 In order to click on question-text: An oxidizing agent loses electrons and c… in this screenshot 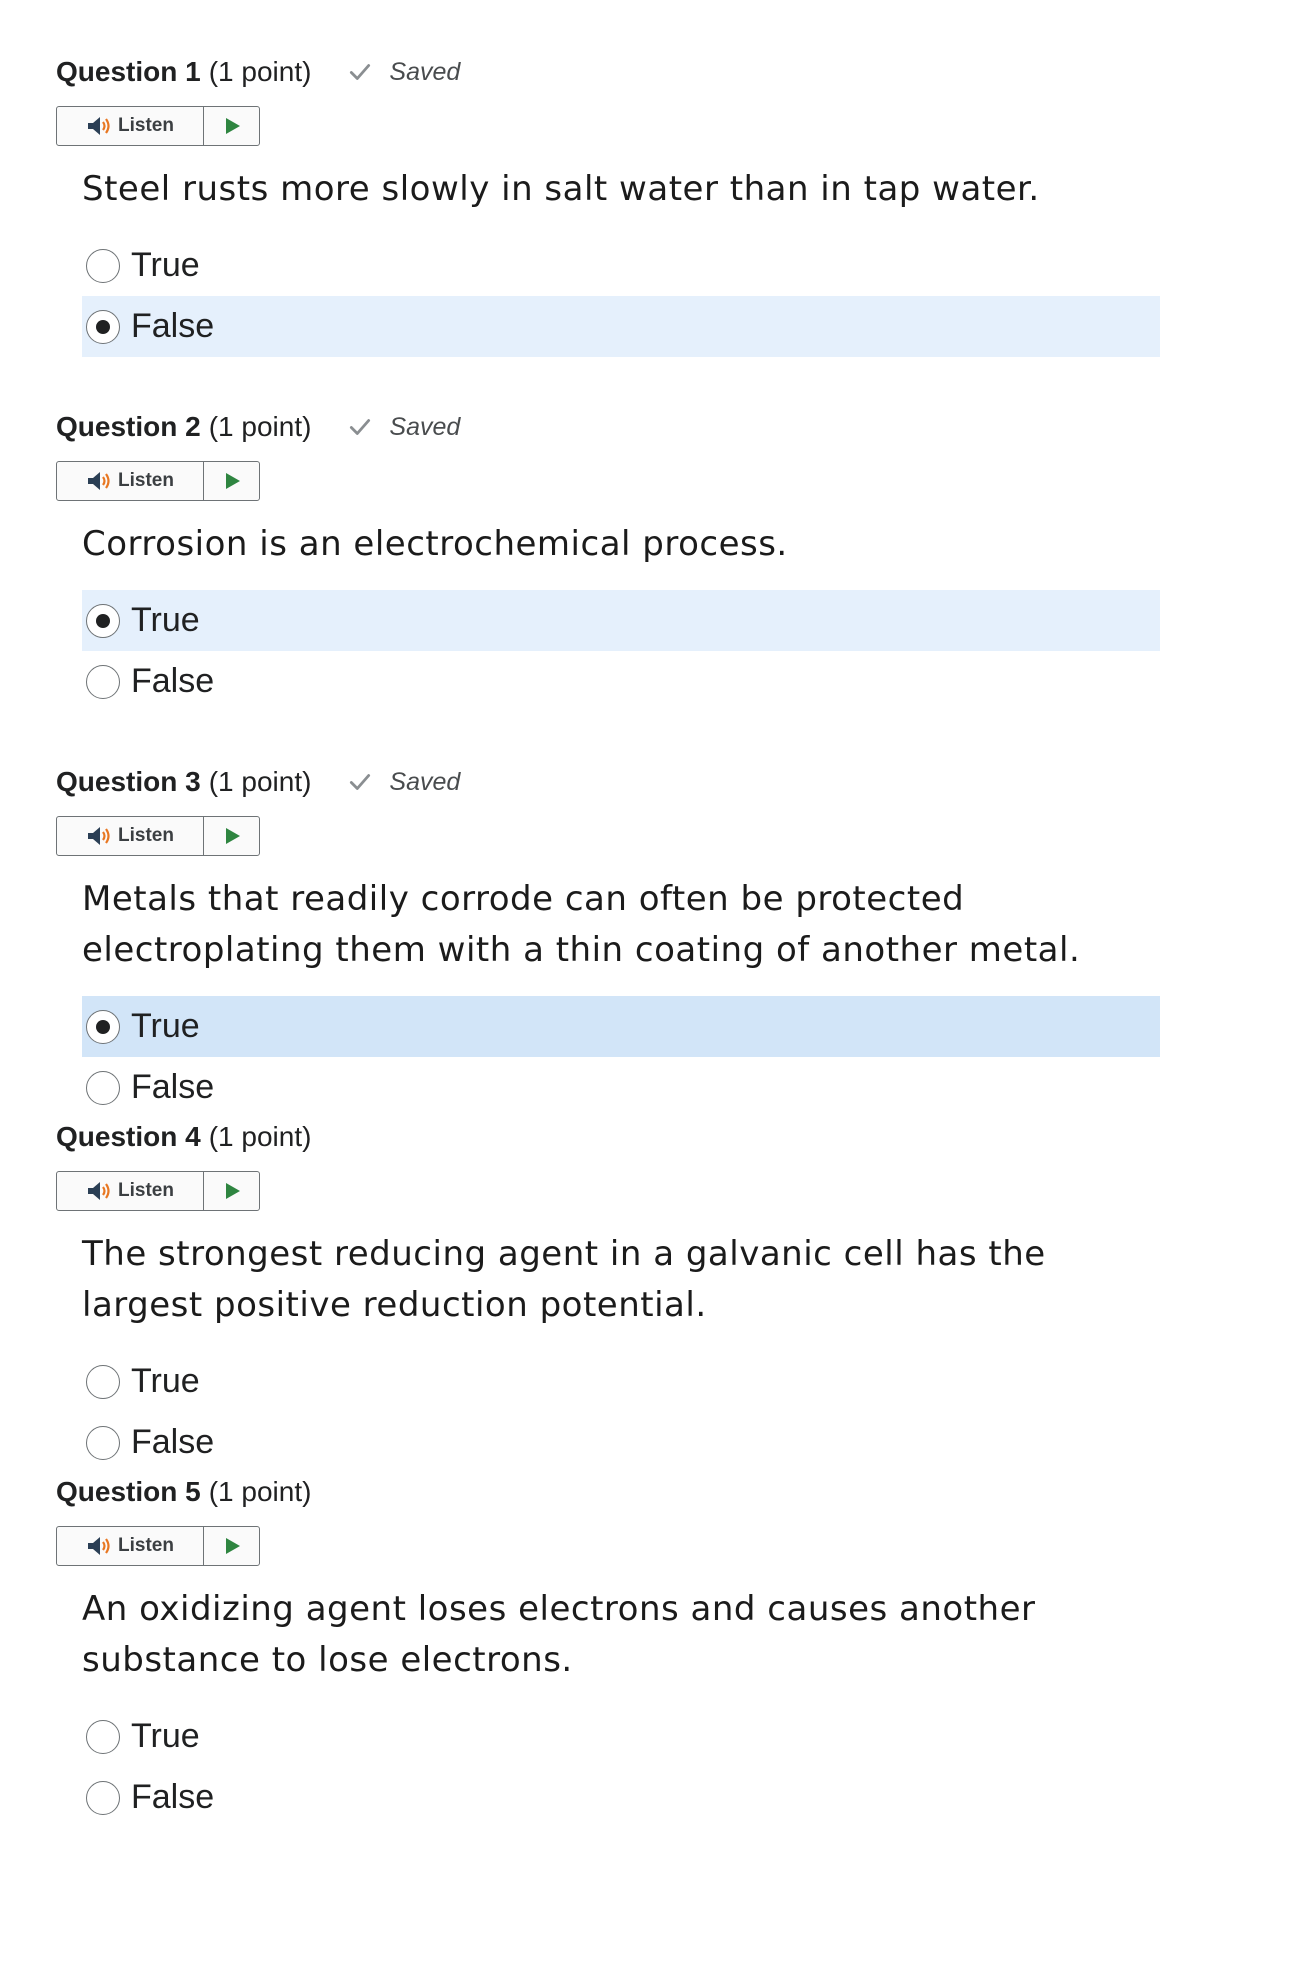, I will do `click(559, 1634)`.